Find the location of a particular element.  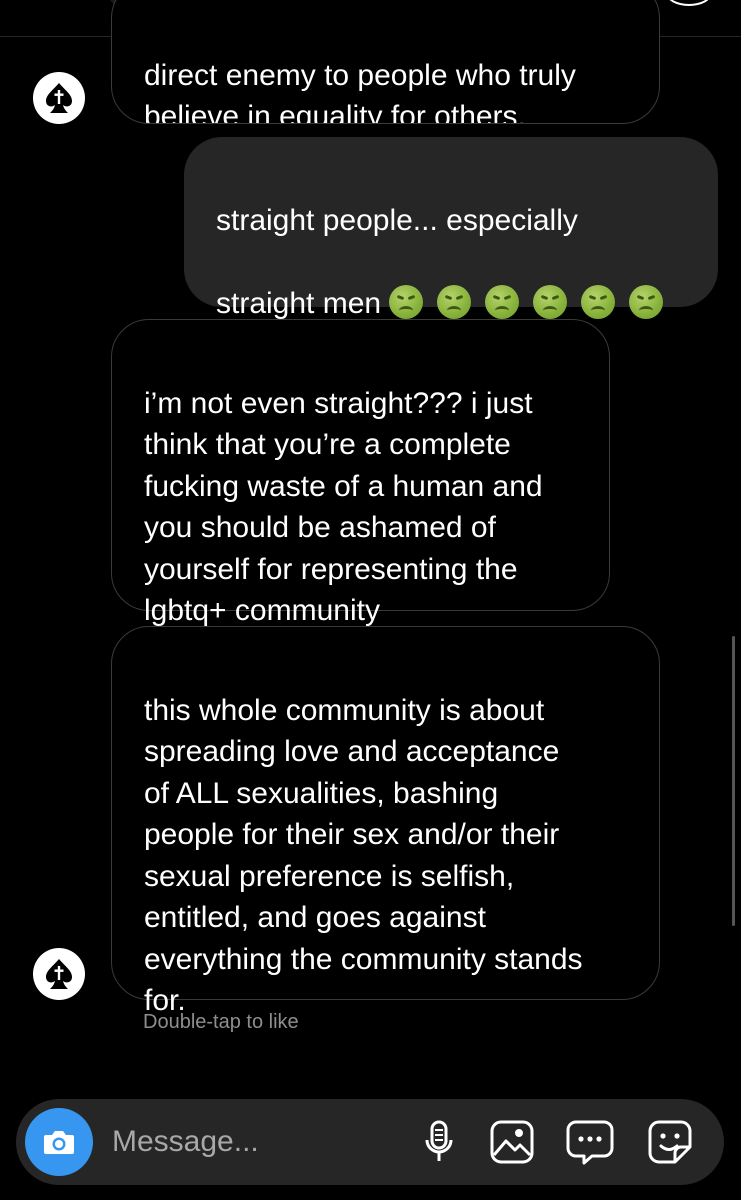

message-line-with-emoji: straight men is located at coordinates (457, 304).